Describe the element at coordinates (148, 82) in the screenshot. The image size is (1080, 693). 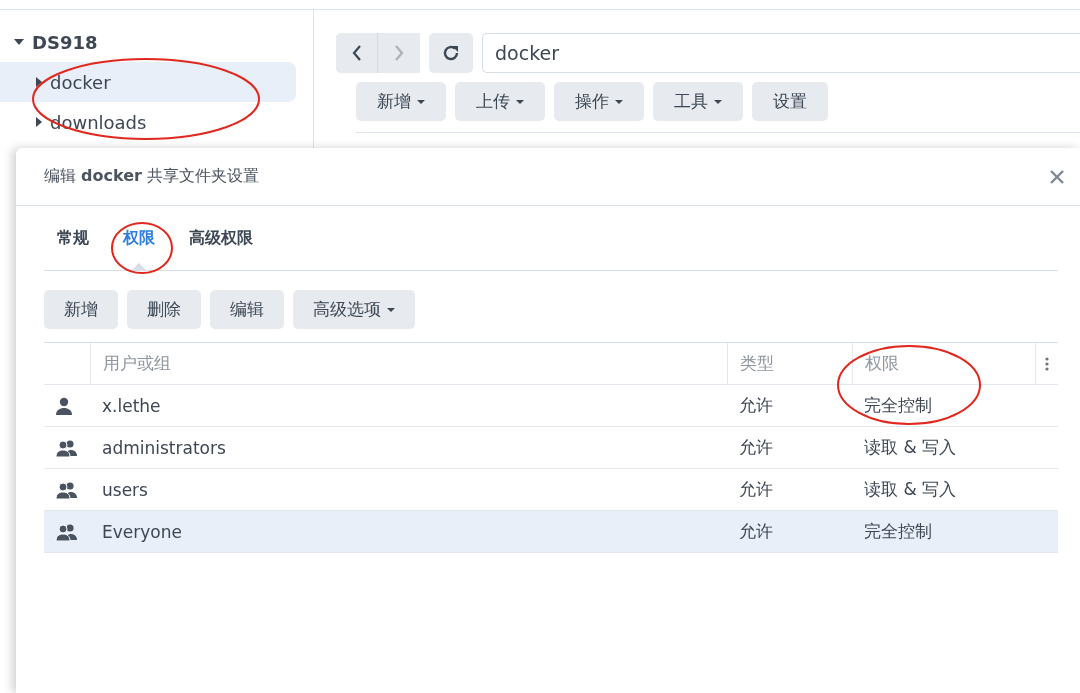
I see `tree-item: docker` at that location.